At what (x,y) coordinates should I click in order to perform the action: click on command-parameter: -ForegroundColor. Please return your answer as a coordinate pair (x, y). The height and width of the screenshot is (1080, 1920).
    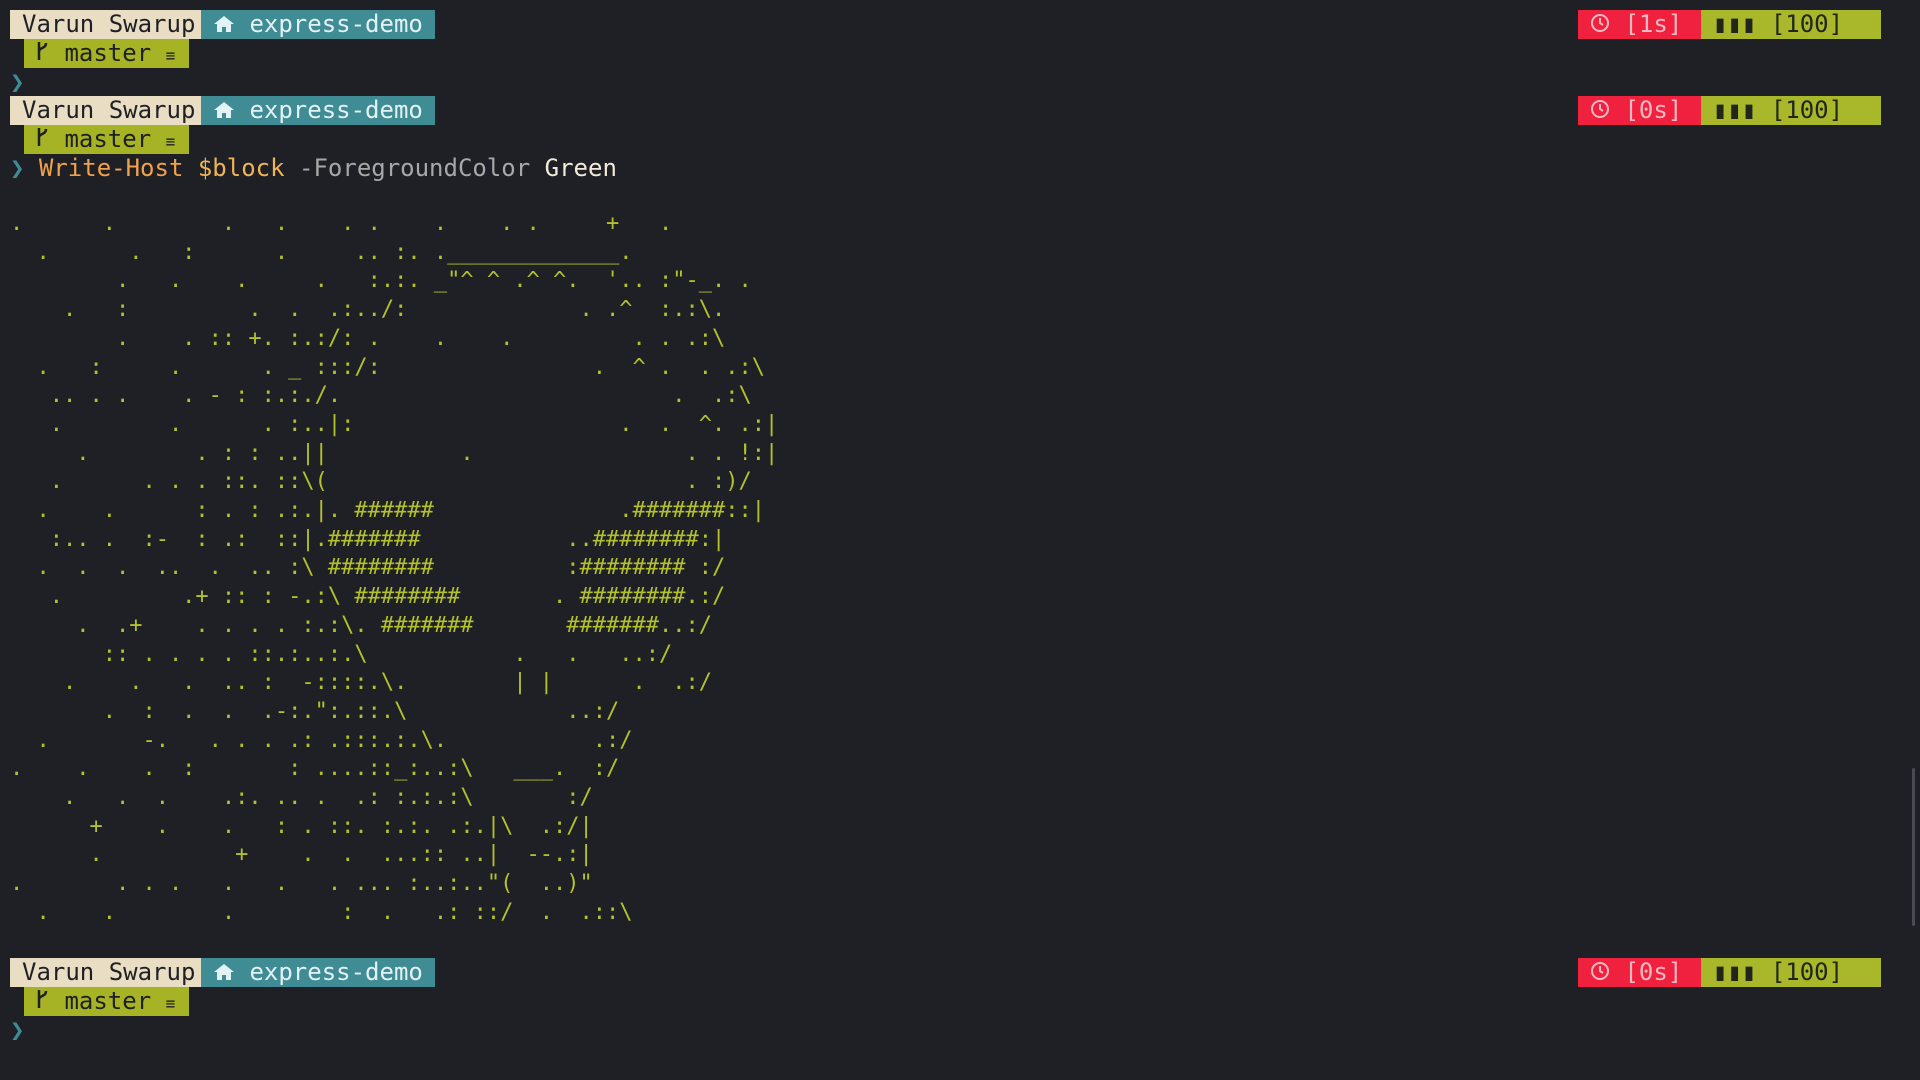
    Looking at the image, I should click on (415, 168).